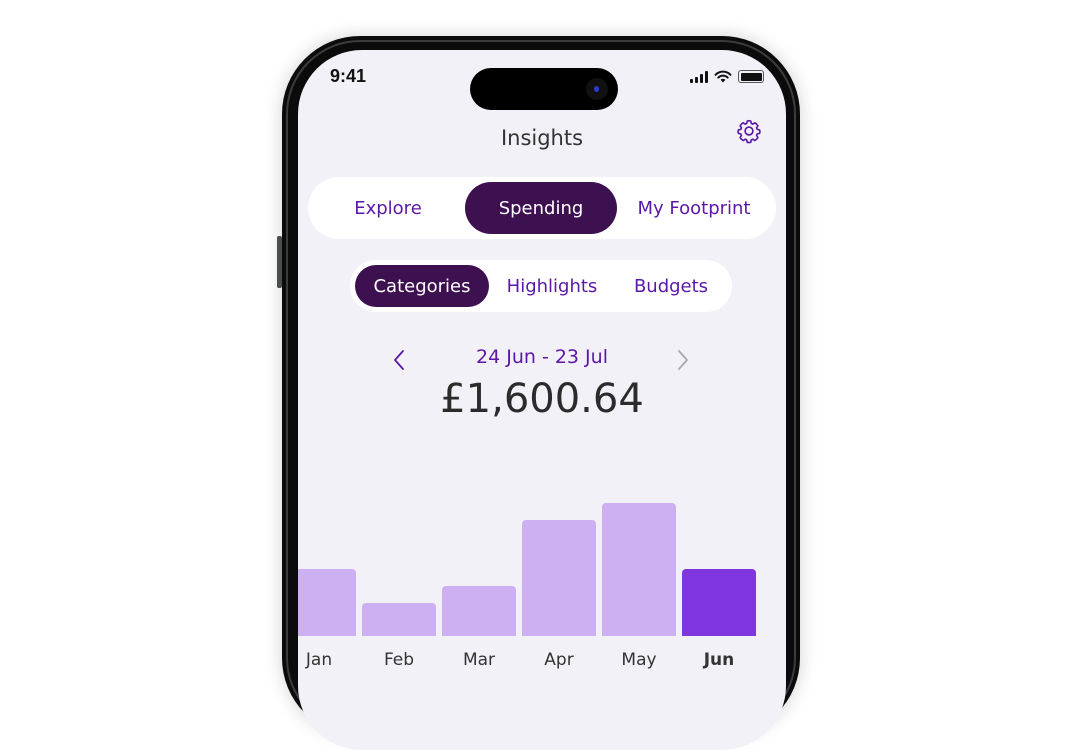 The width and height of the screenshot is (1080, 750). Describe the element at coordinates (319, 660) in the screenshot. I see `x-tick-label: Jan` at that location.